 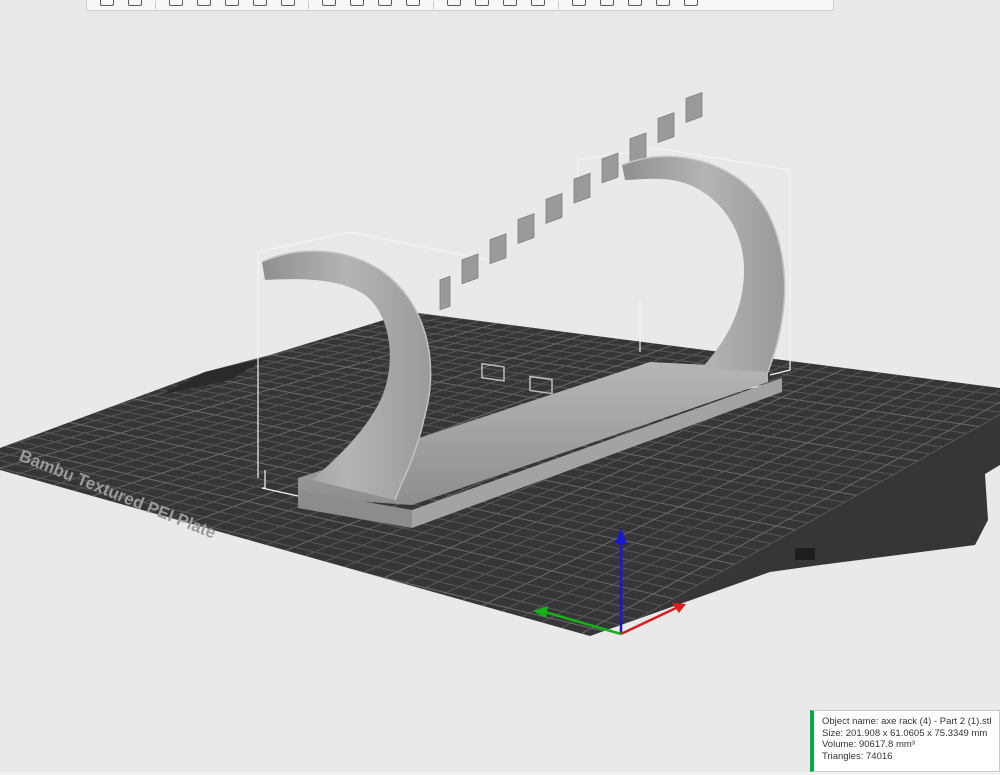 I want to click on split-objects-icon, so click(x=232, y=3).